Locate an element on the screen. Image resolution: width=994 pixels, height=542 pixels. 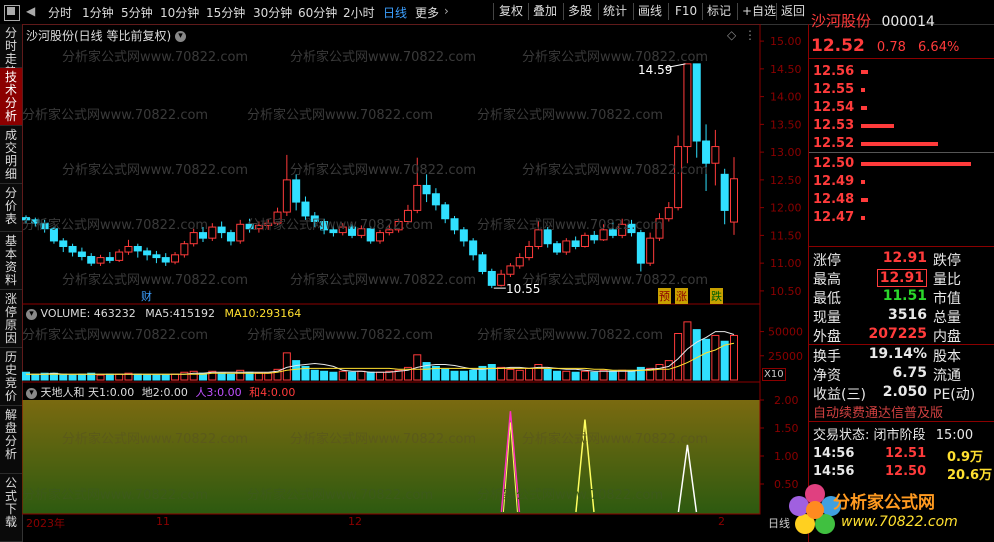
orderbook-row: 12.47 is located at coordinates (902, 218).